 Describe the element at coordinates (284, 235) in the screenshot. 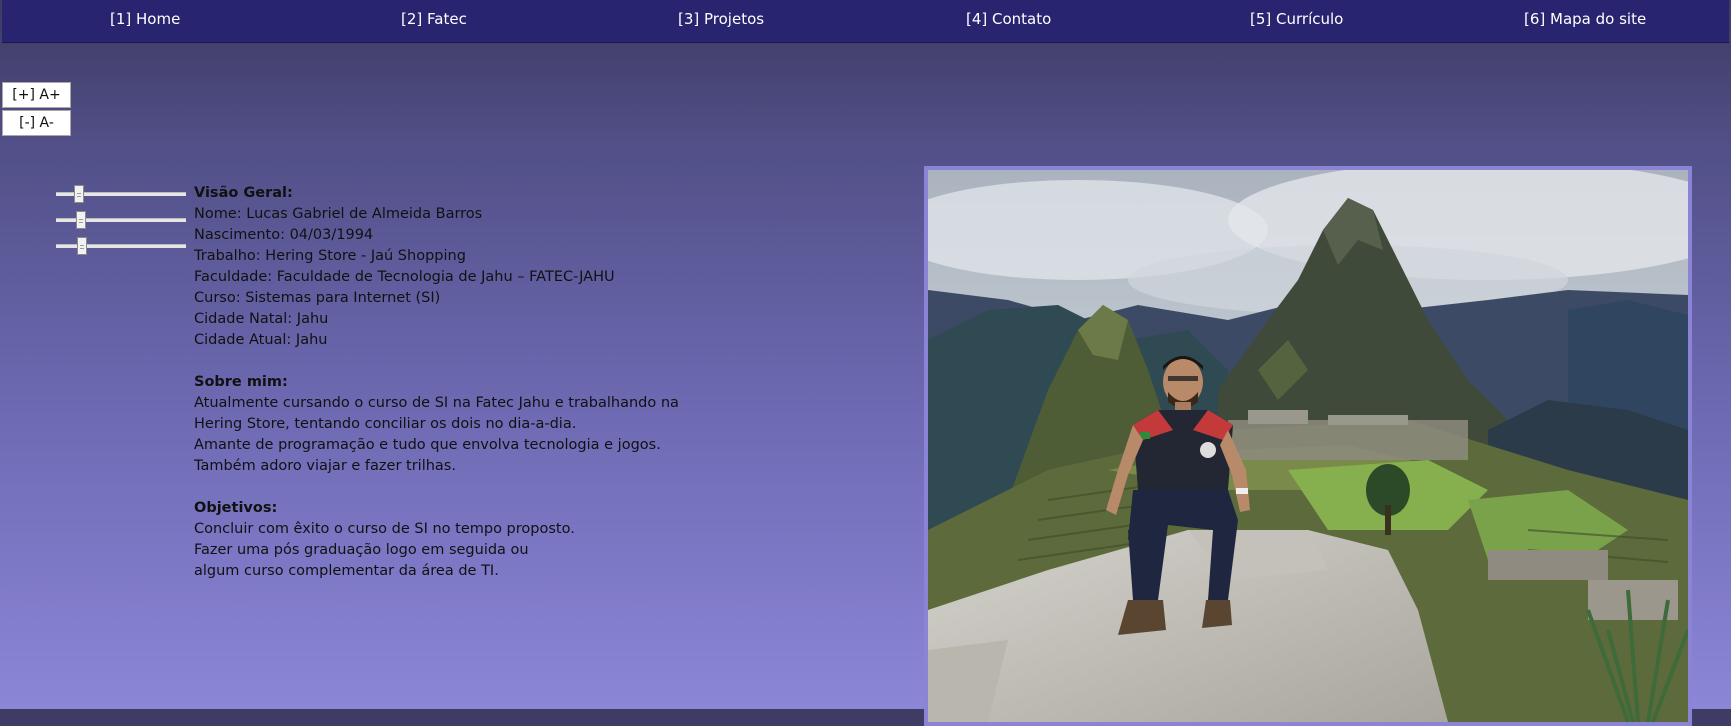

I see `overview-birth: Nascimento: 04/03/1994` at that location.